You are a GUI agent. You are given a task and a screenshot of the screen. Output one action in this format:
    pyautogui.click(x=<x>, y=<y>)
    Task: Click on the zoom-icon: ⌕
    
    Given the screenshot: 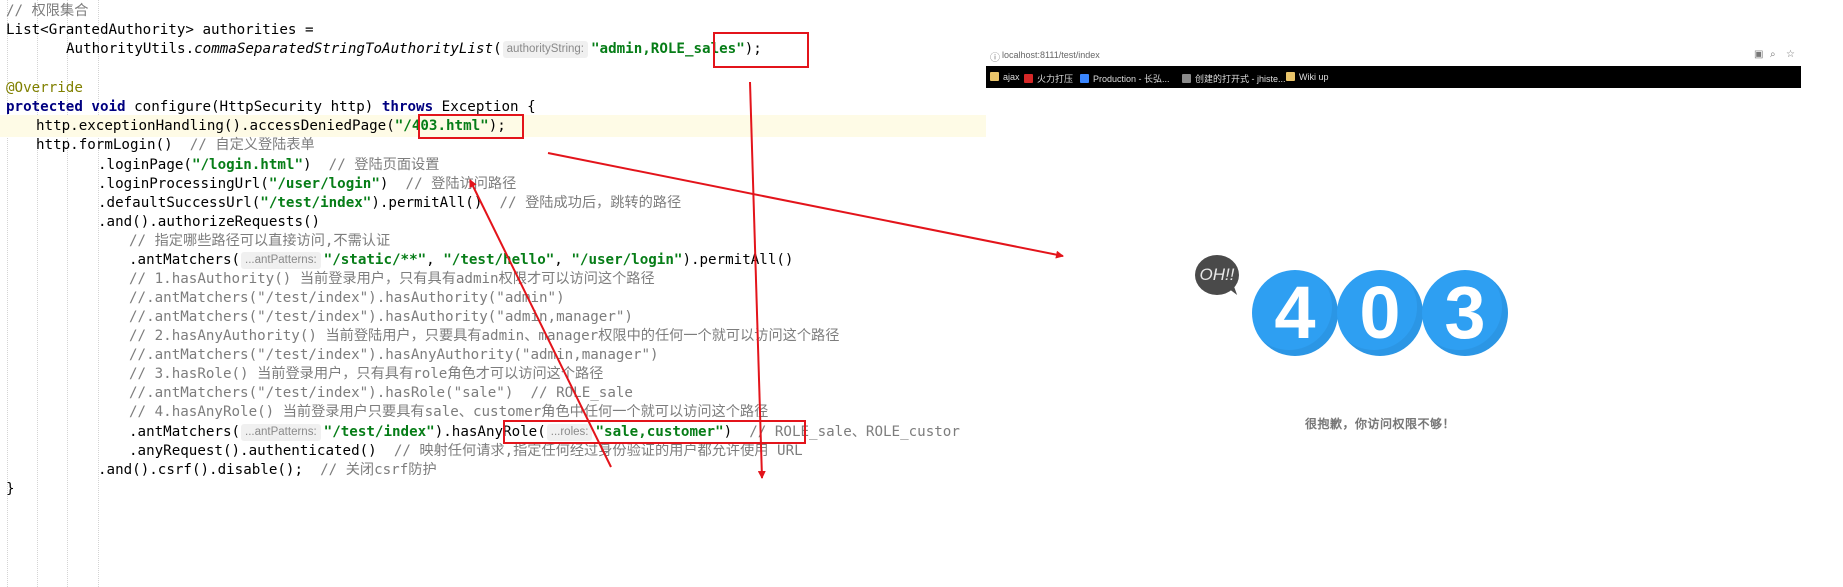 What is the action you would take?
    pyautogui.click(x=1773, y=54)
    